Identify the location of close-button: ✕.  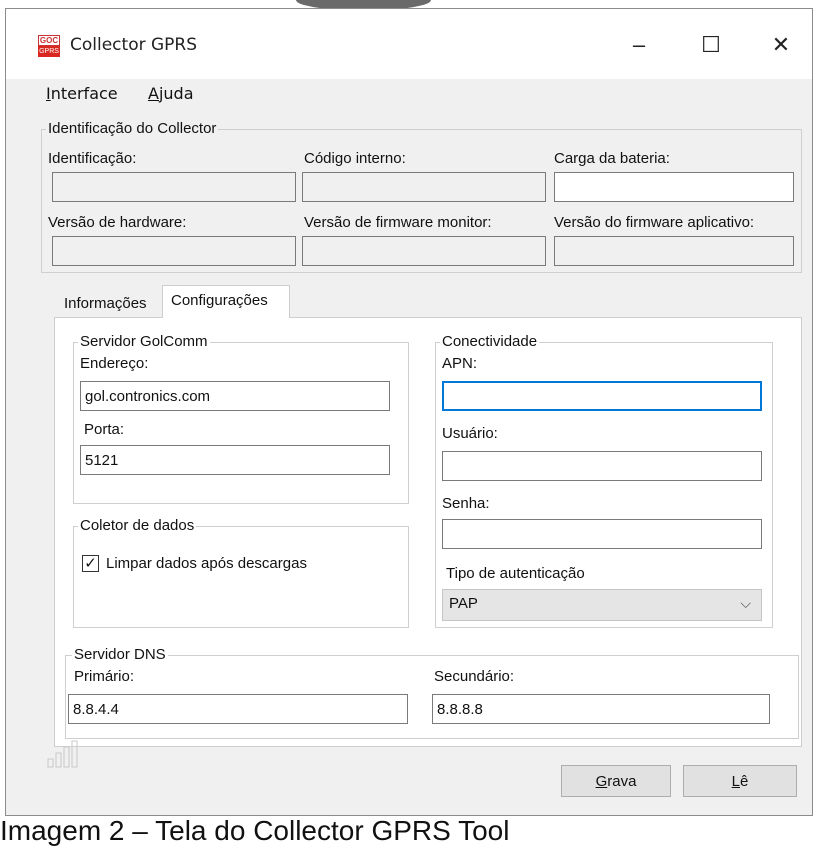
(781, 45).